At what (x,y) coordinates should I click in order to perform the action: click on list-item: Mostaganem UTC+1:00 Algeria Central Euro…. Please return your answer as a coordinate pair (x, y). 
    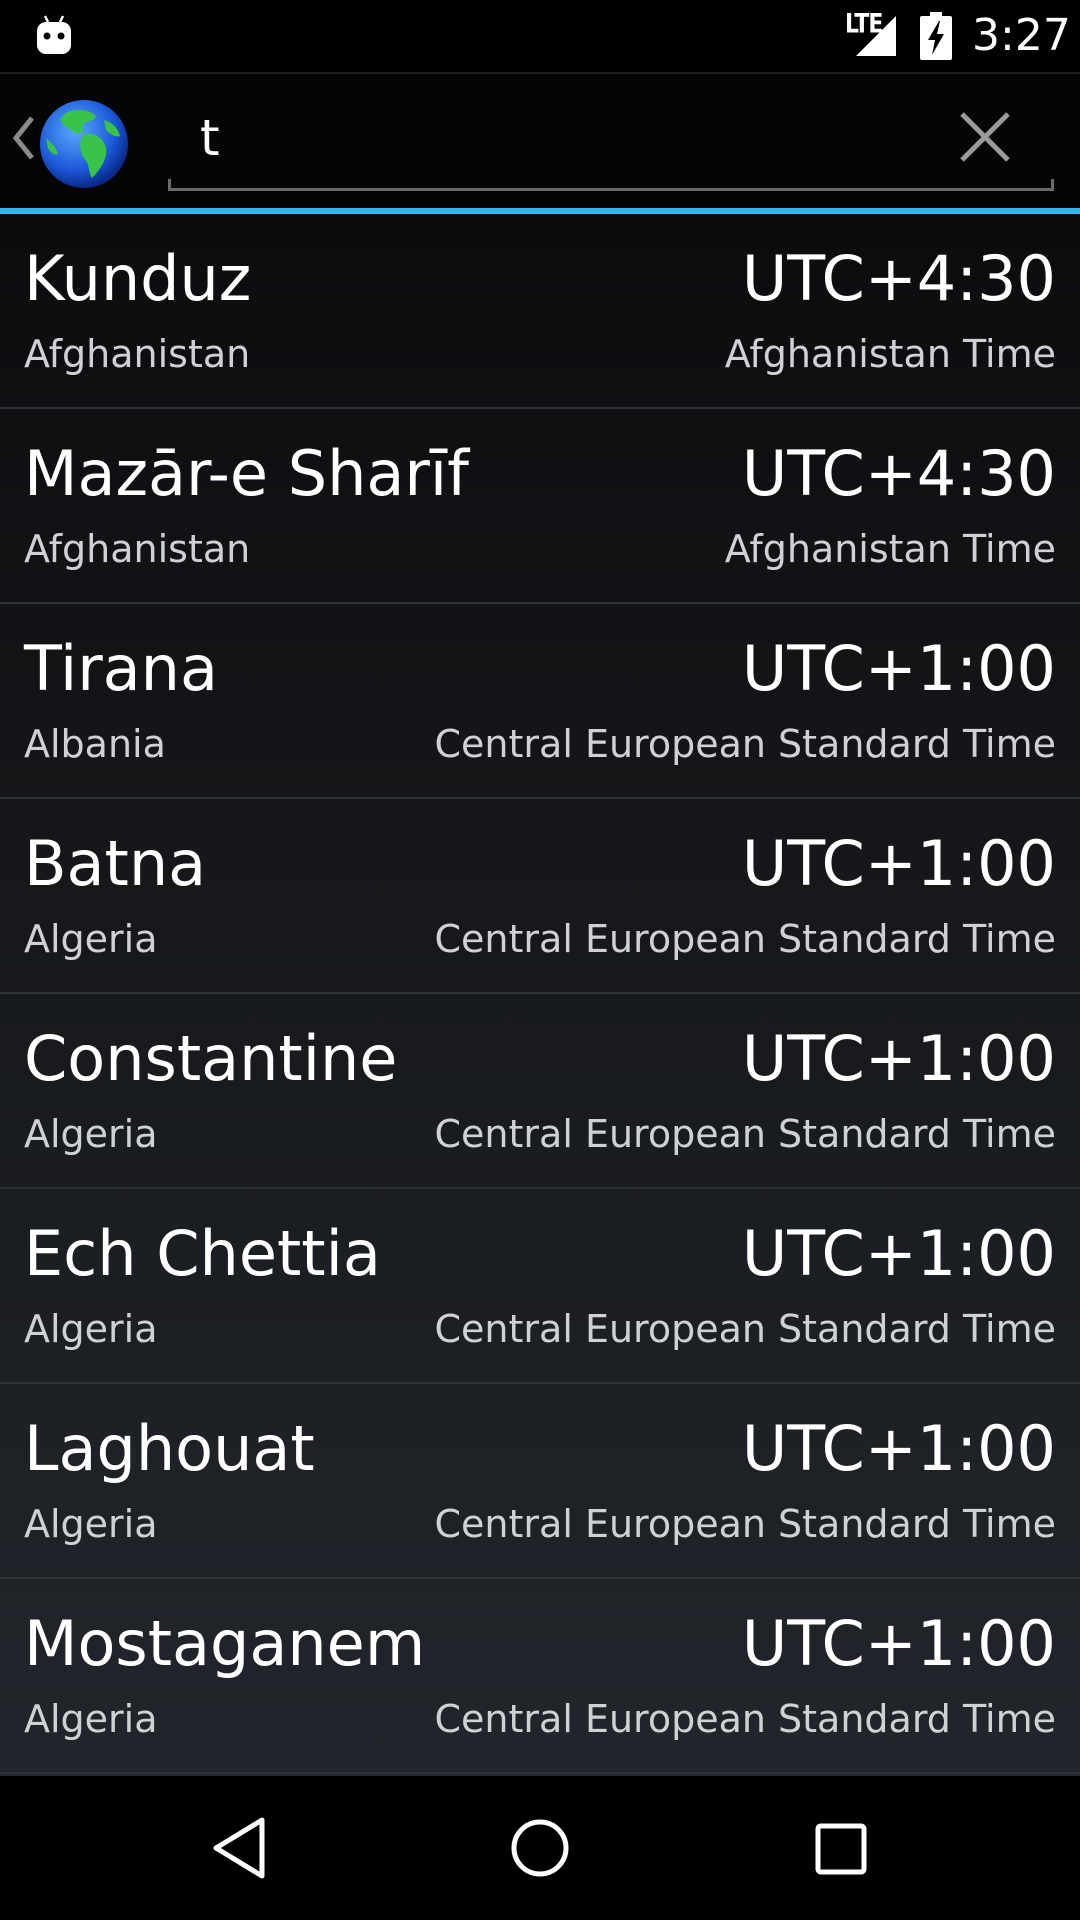
    Looking at the image, I should click on (540, 1676).